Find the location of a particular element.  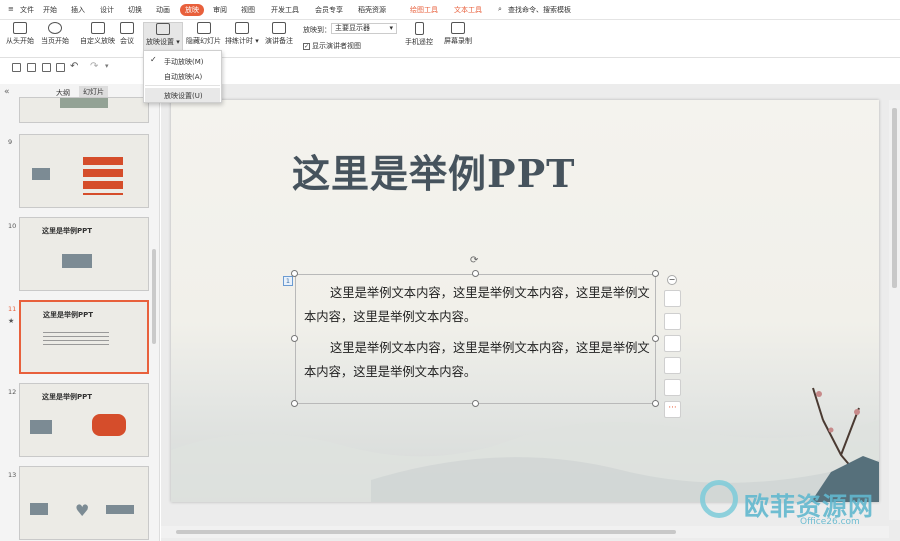

menu-item-auto: 自动放映(A) is located at coordinates (183, 77).